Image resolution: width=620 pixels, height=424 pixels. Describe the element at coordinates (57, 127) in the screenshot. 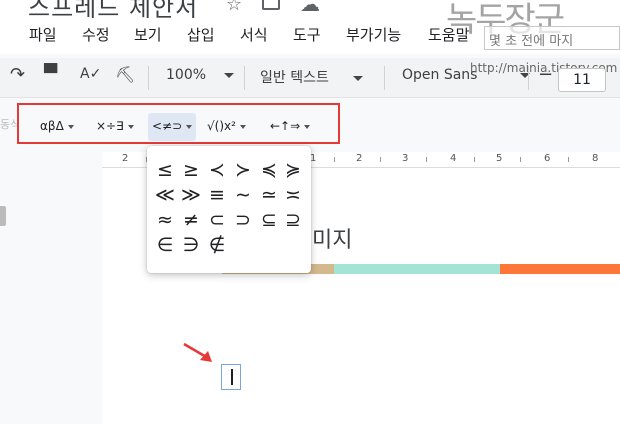

I see `greek-letters-button: αβΔ` at that location.